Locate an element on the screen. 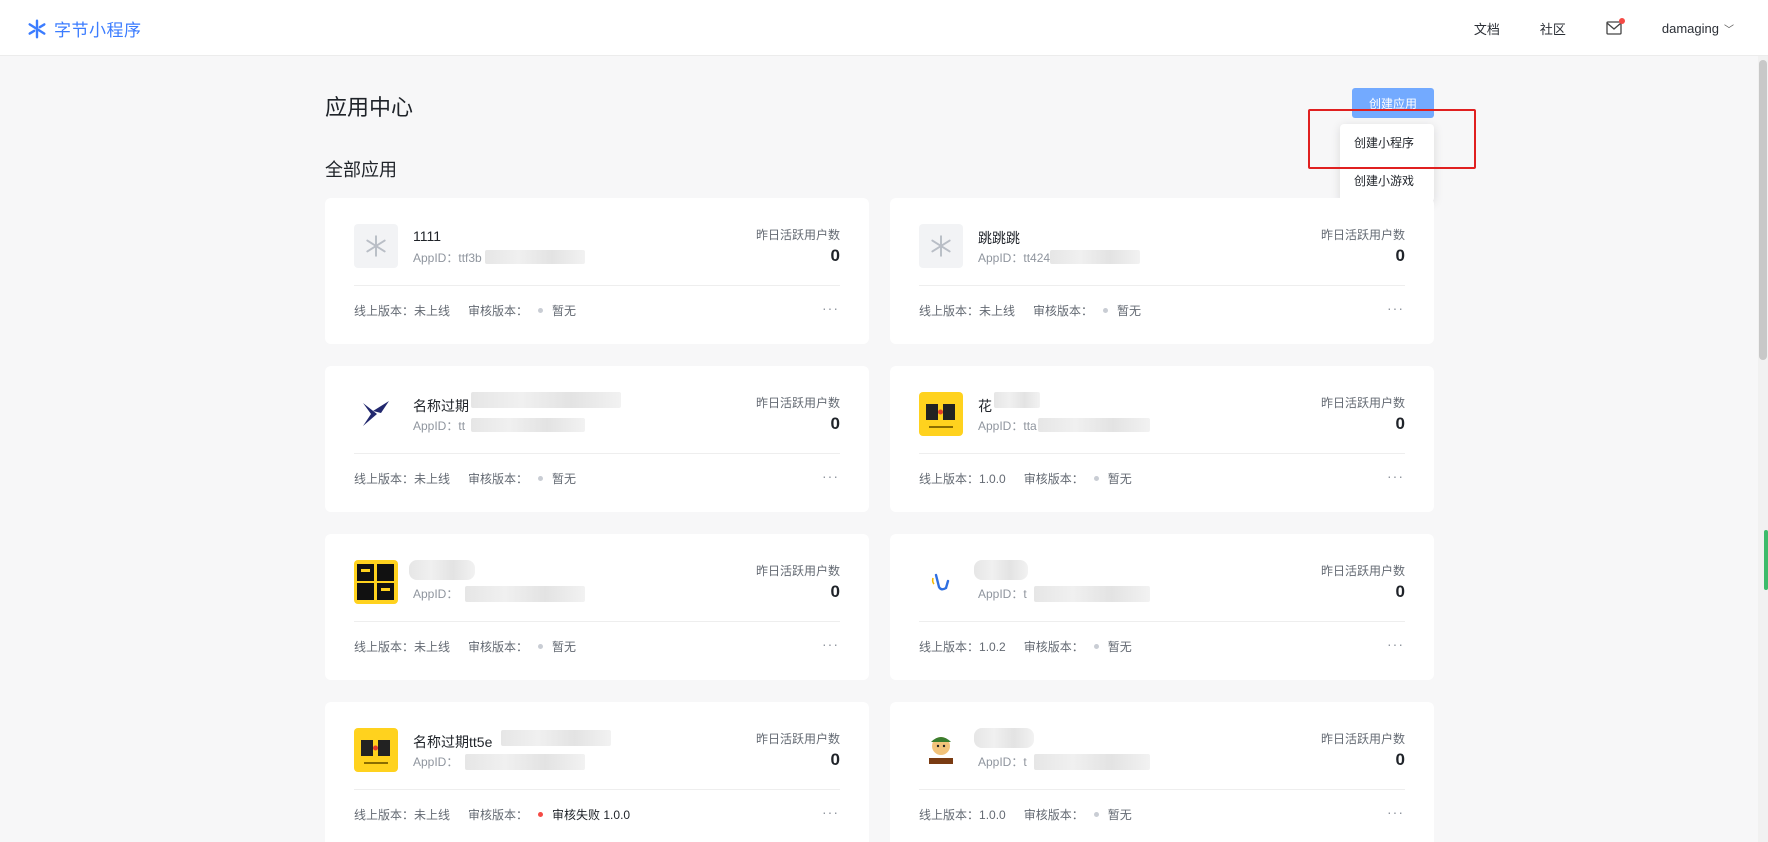 This screenshot has width=1768, height=842. nav-right: 文档 社区 damaging ﹀ is located at coordinates (1584, 28).